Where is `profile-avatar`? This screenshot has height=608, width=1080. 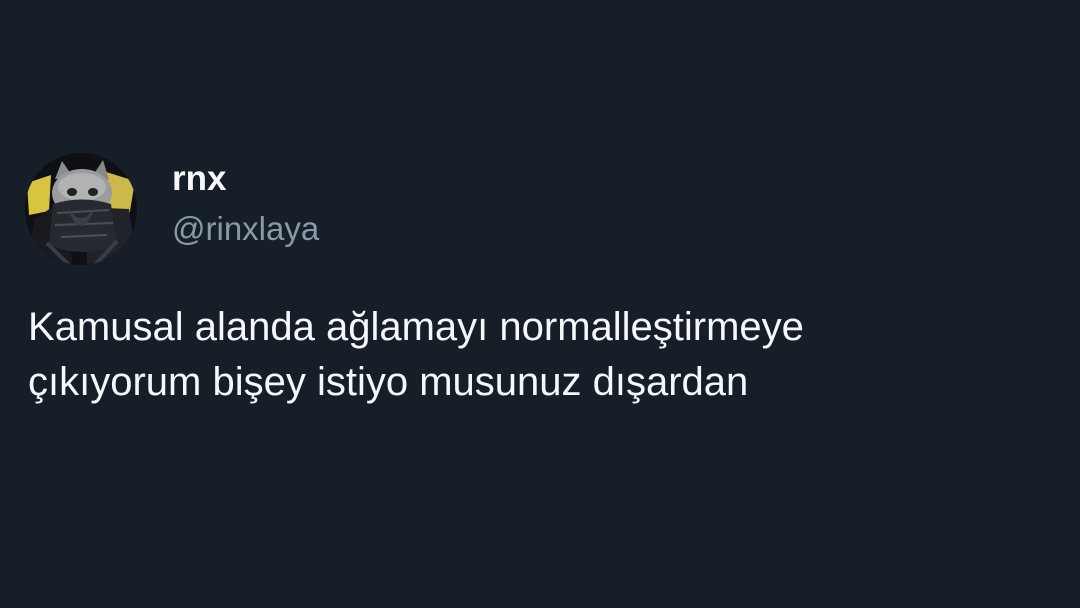 profile-avatar is located at coordinates (81, 209).